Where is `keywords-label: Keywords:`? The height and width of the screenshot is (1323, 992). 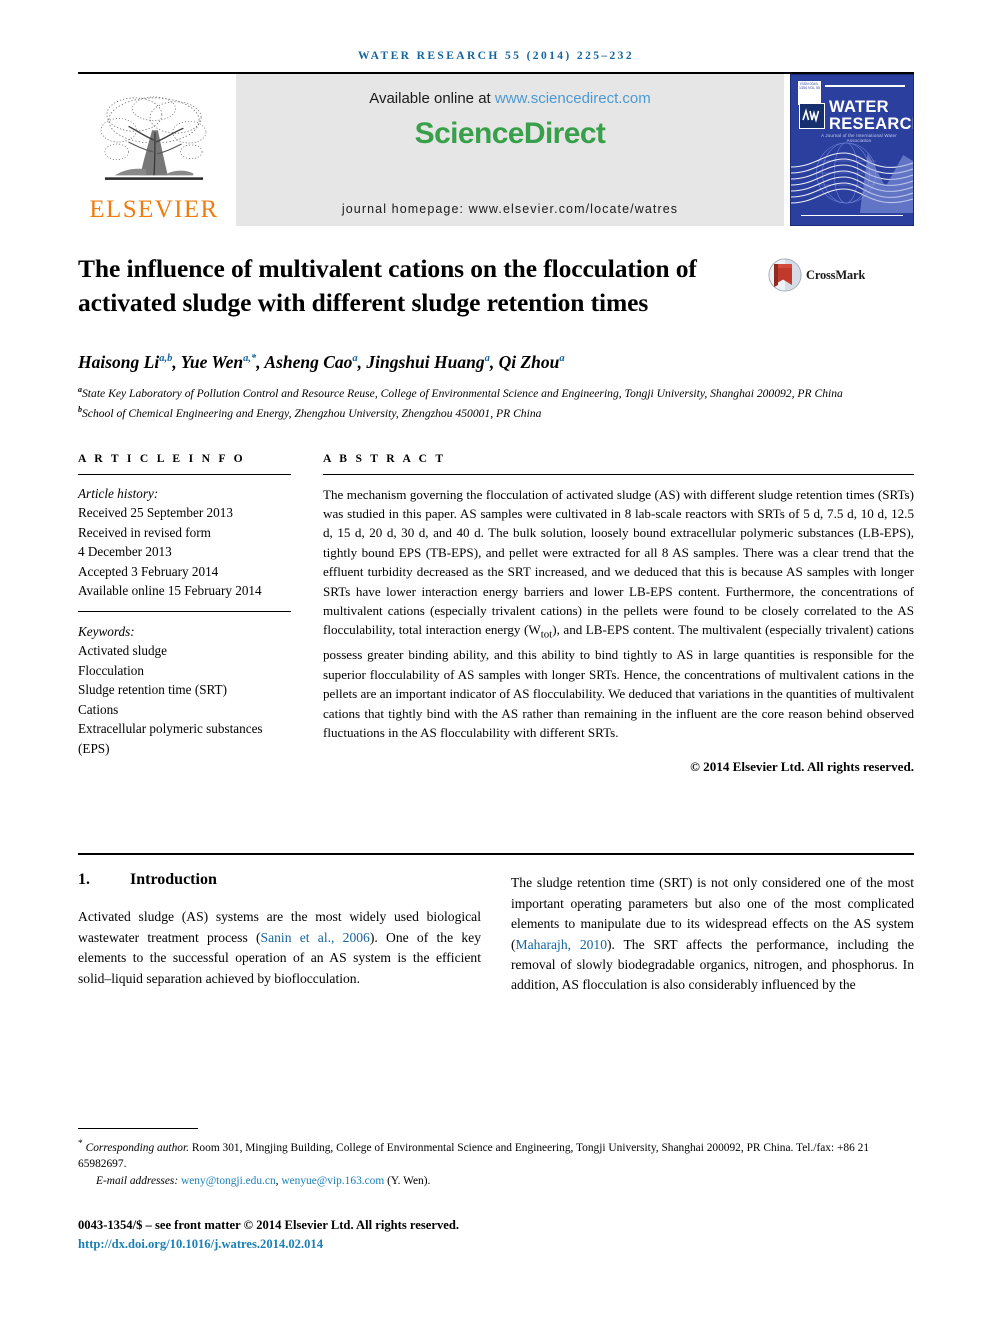
keywords-label: Keywords: is located at coordinates (106, 631).